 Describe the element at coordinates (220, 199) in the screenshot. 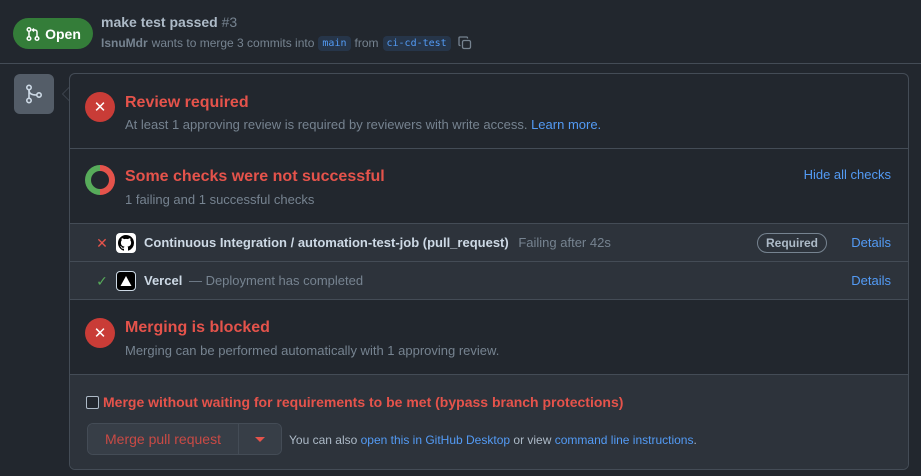

I see `checks-subtitle: 1 failing and 1 successful checks` at that location.